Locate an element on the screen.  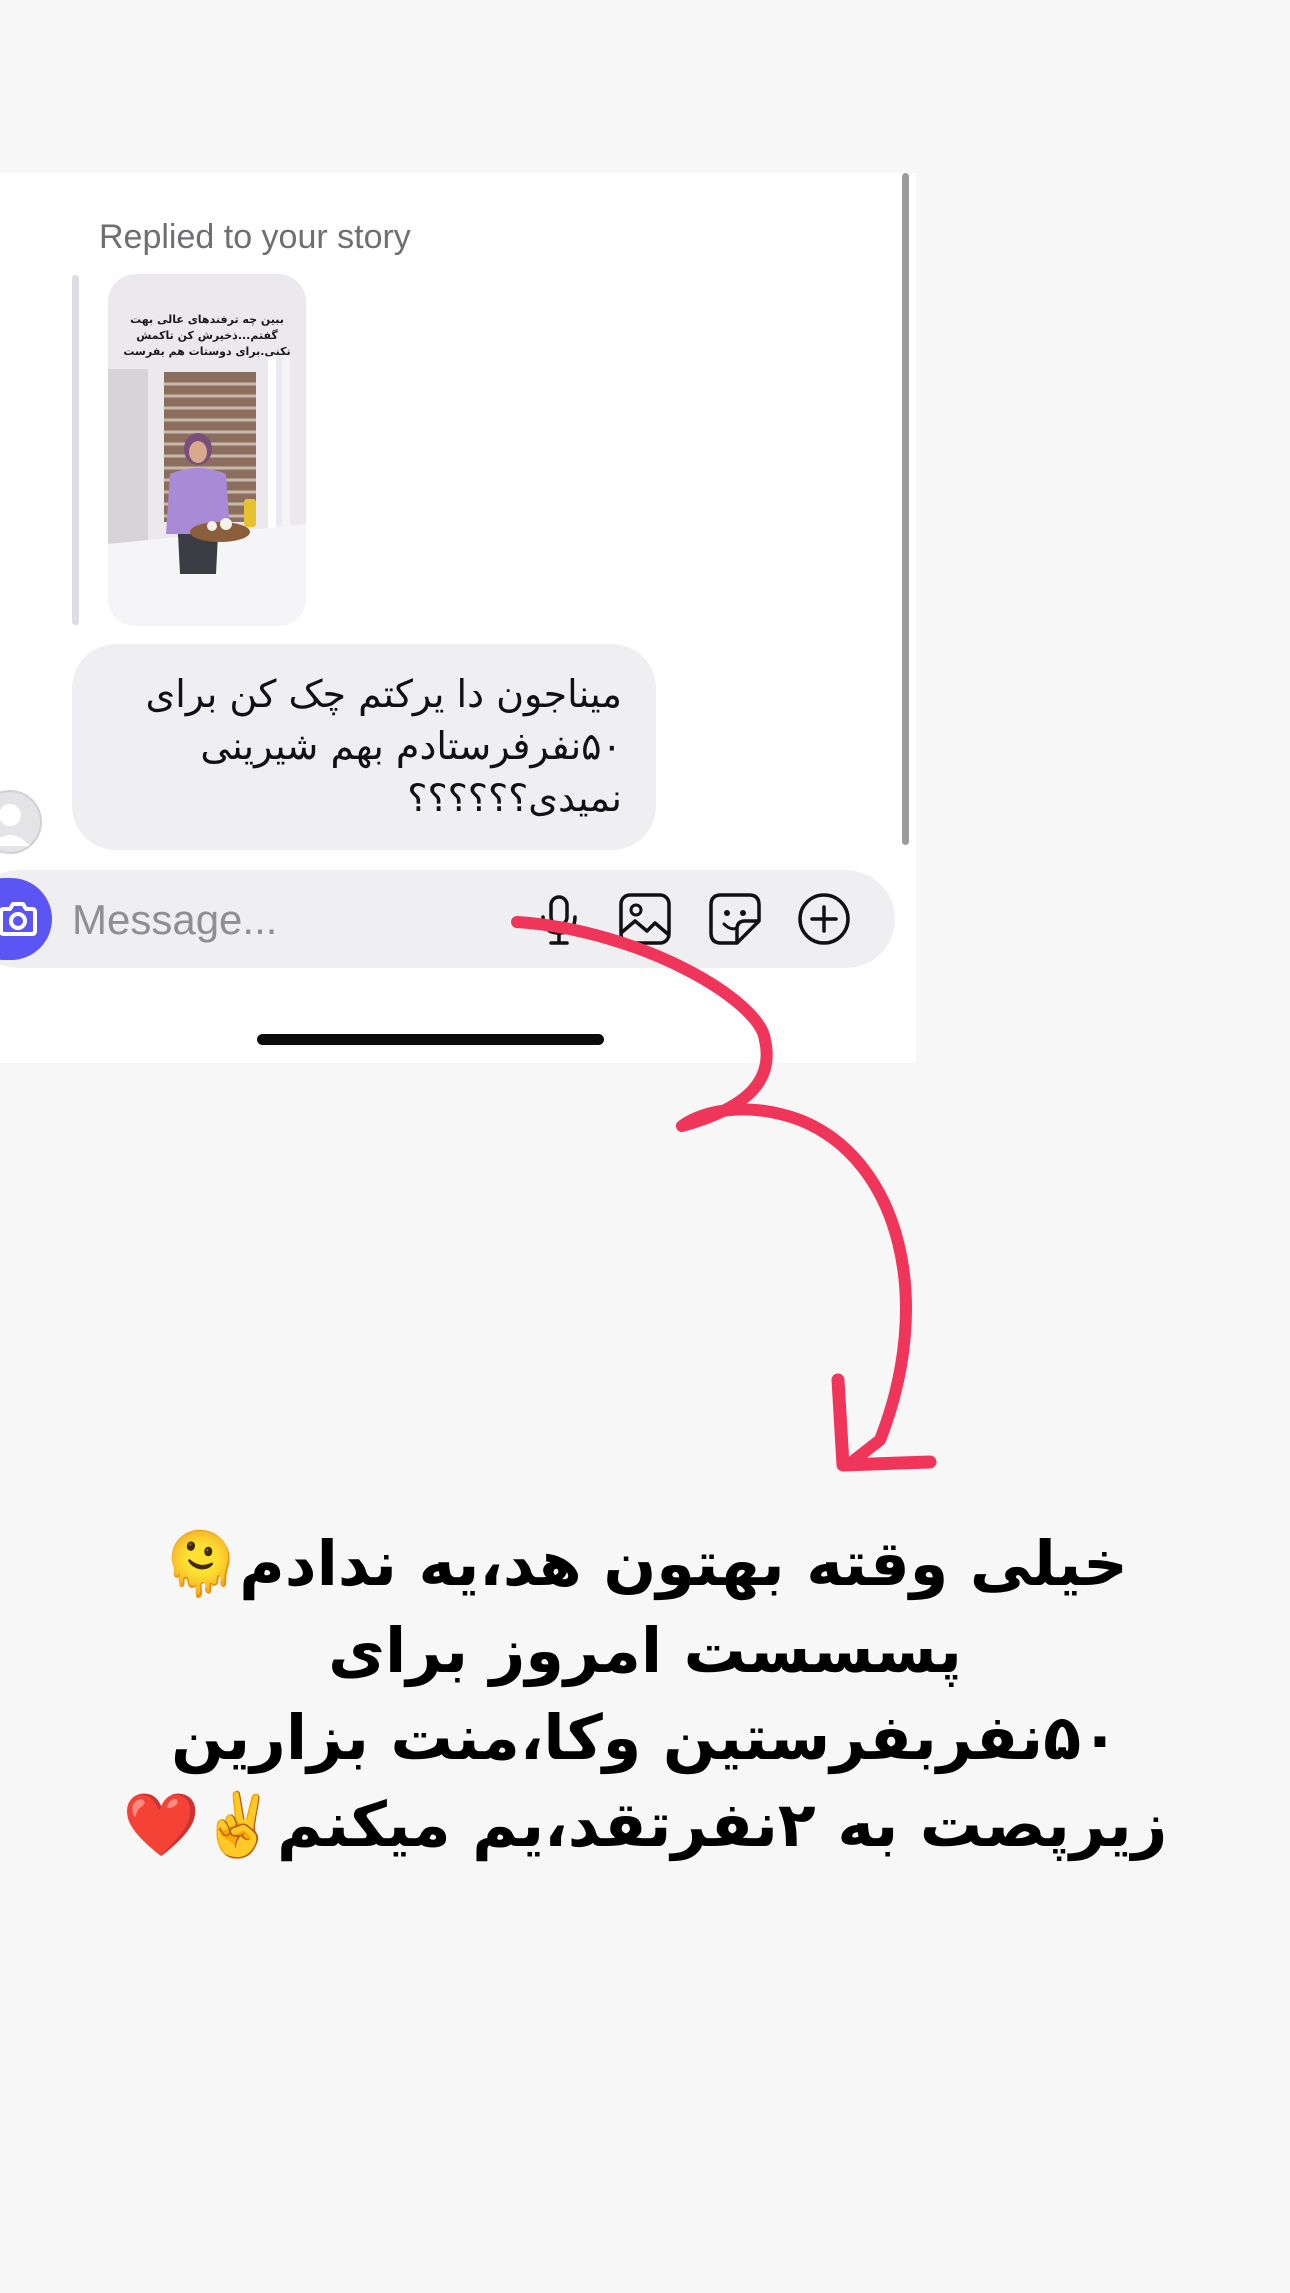
sticker-button is located at coordinates (735, 919).